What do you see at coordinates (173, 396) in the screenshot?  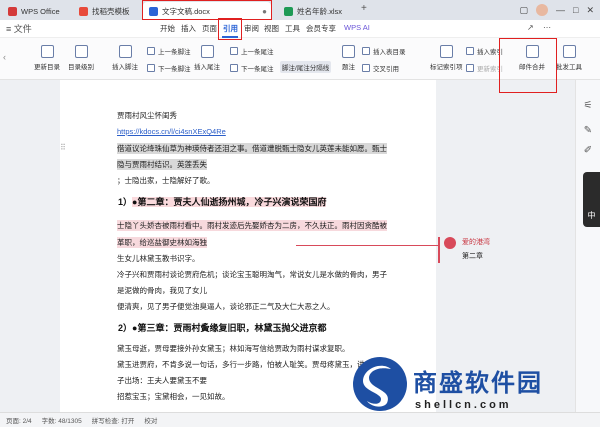 I see `doc-paragraph: 招惹宝玉；宝黛相会，一见如故。` at bounding box center [173, 396].